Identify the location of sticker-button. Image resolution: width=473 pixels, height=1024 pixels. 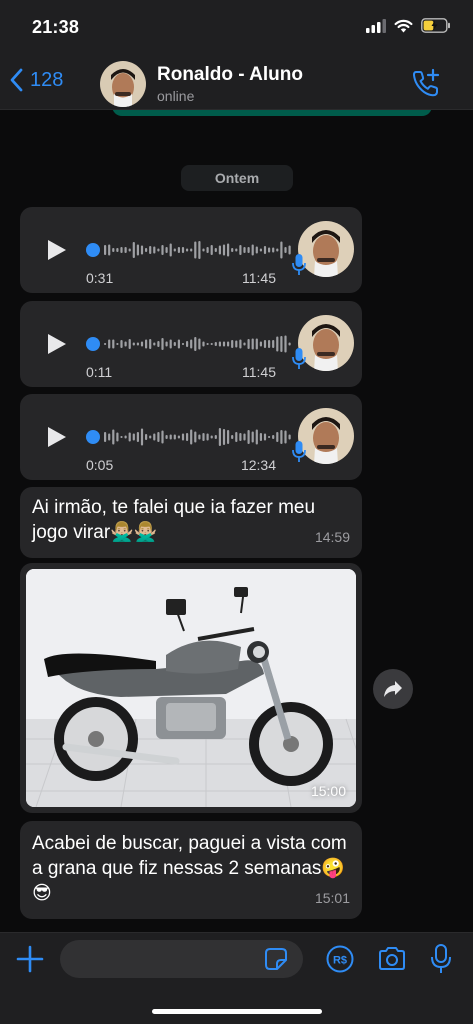
(276, 961).